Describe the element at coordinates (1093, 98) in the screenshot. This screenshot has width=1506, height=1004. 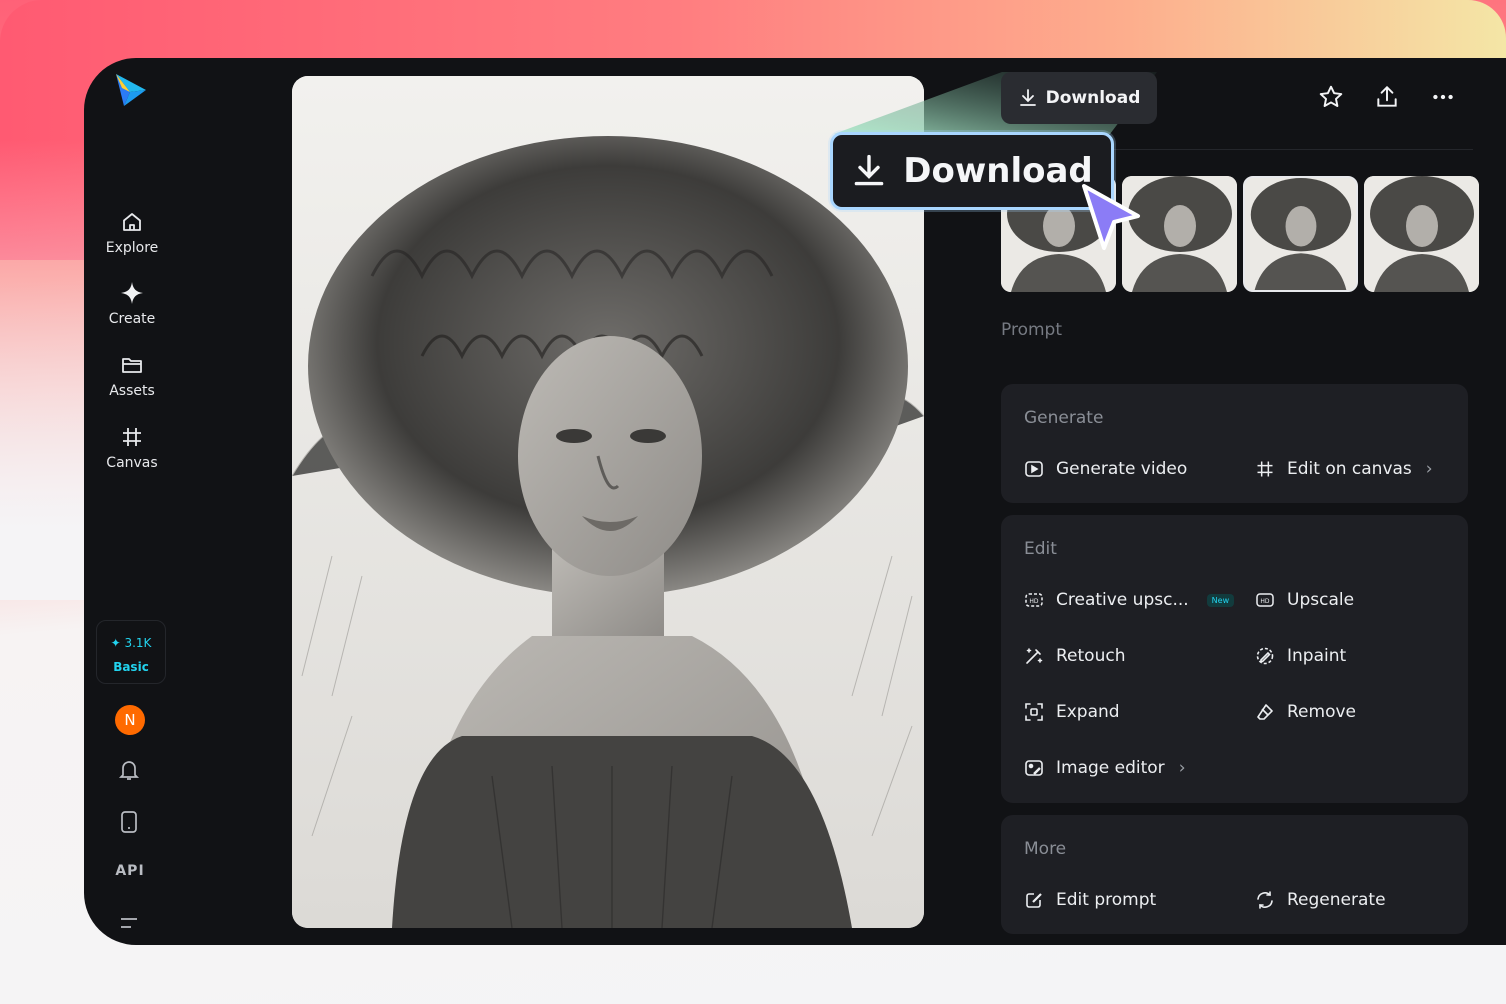
I see `download-label: Download` at that location.